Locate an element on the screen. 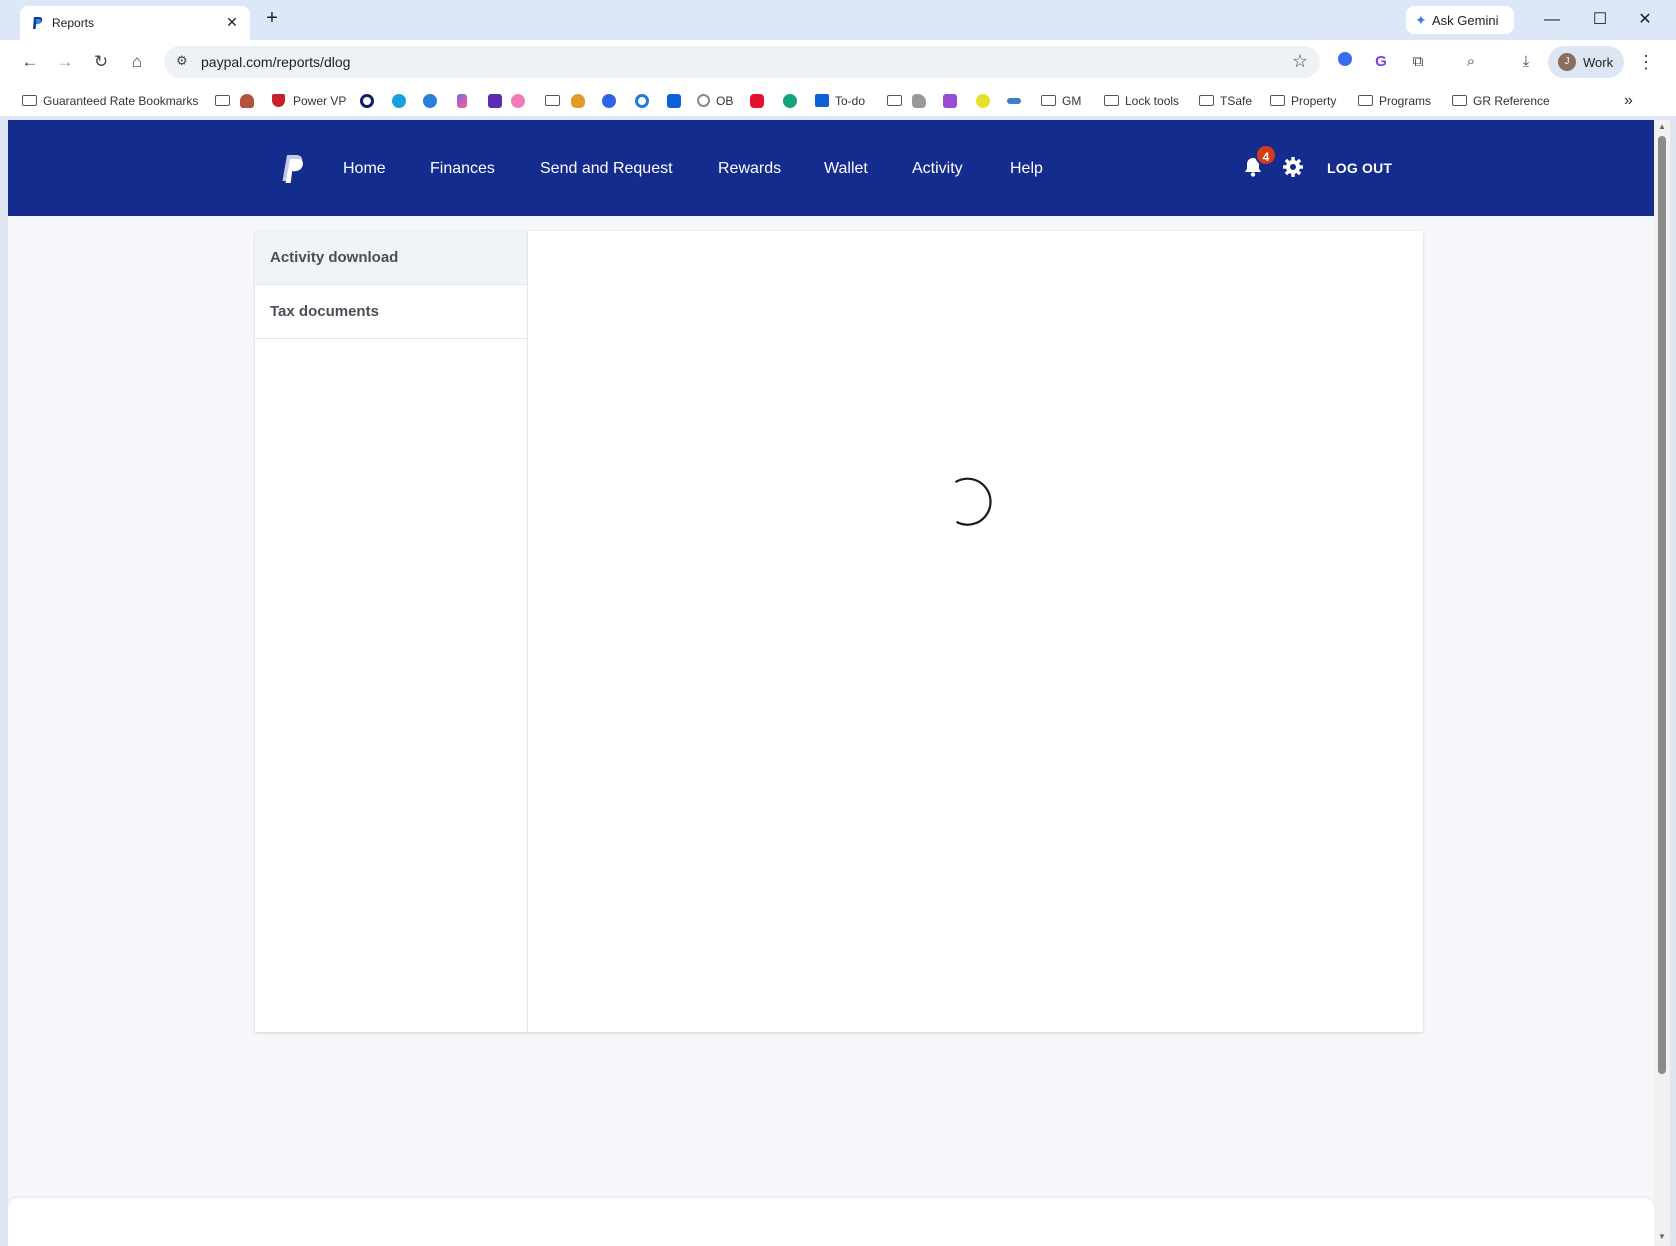 Image resolution: width=1676 pixels, height=1246 pixels. sidebar-item-tax-documents: Tax documents is located at coordinates (391, 312).